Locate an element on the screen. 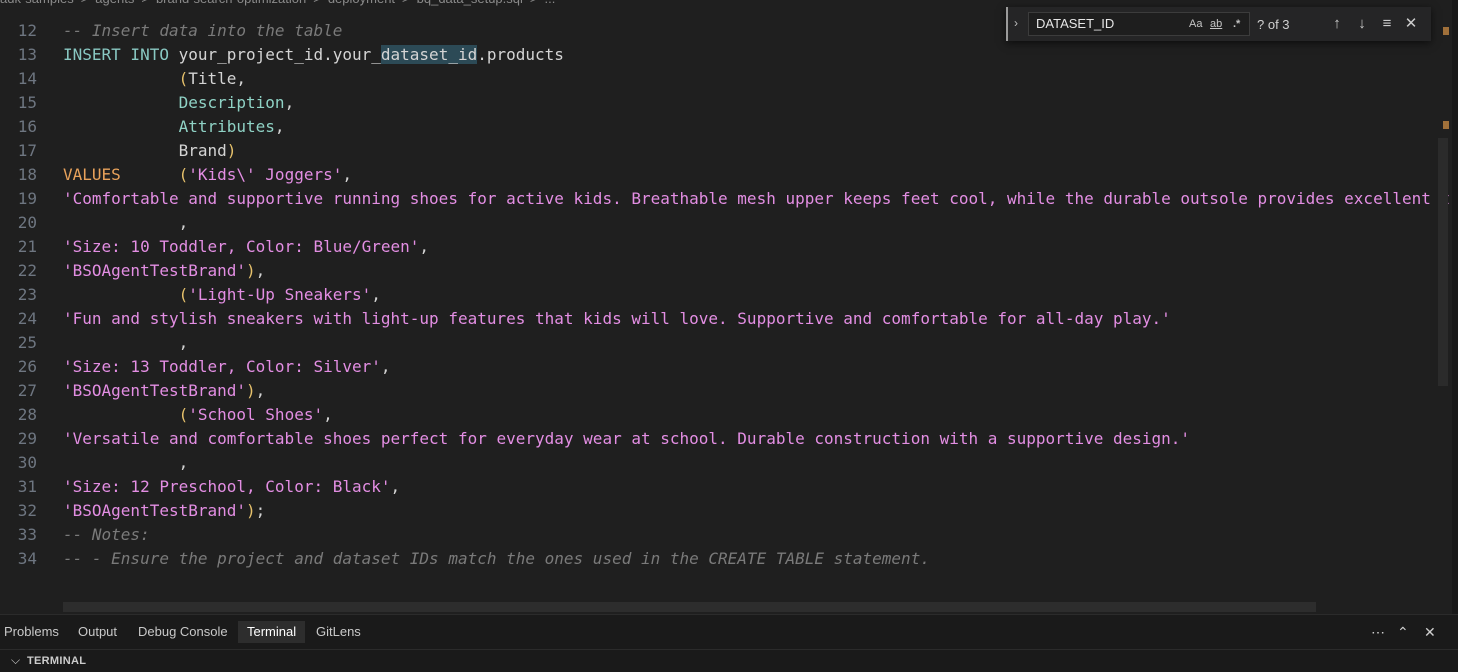  horizontal-scrollbar is located at coordinates (689, 607).